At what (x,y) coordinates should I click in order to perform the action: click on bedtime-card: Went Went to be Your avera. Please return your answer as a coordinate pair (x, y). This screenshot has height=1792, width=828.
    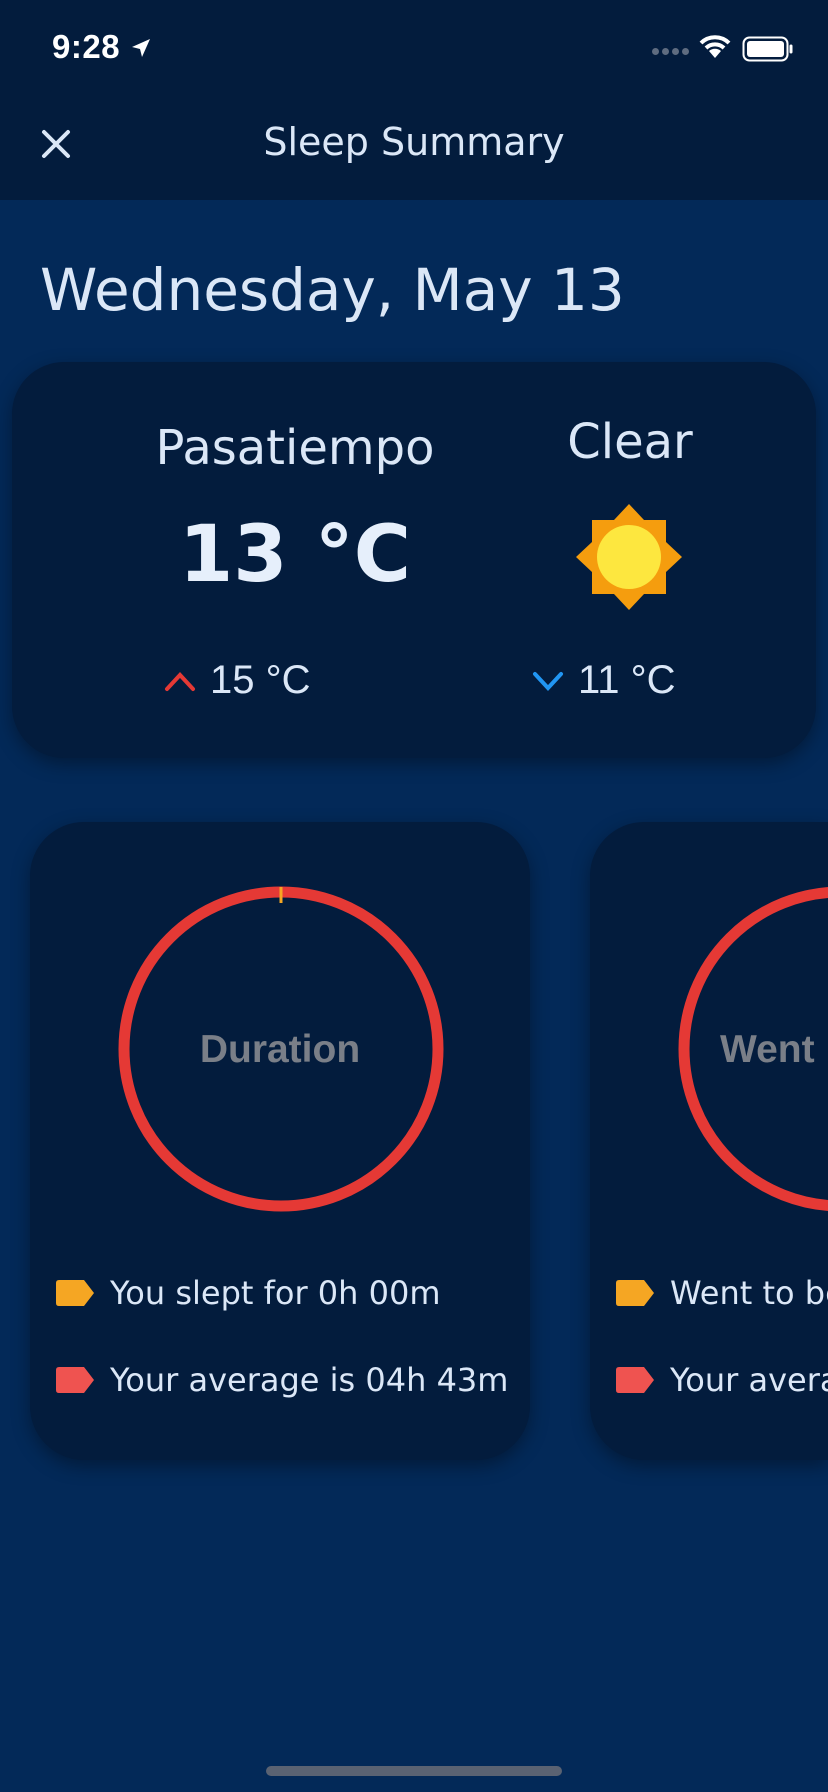
    Looking at the image, I should click on (709, 1141).